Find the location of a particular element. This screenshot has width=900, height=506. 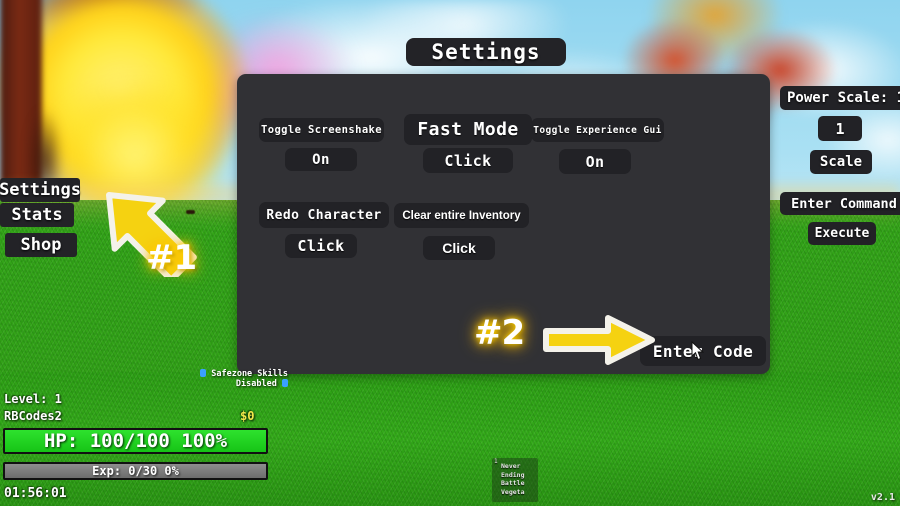

session-timer-text: 01:56:01 is located at coordinates (35, 493).